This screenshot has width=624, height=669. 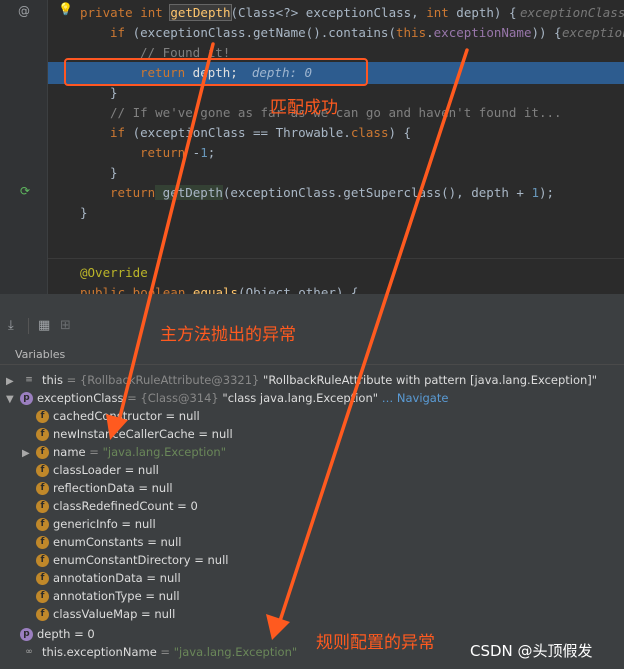 What do you see at coordinates (304, 108) in the screenshot?
I see `match-success-label: 匹配成功` at bounding box center [304, 108].